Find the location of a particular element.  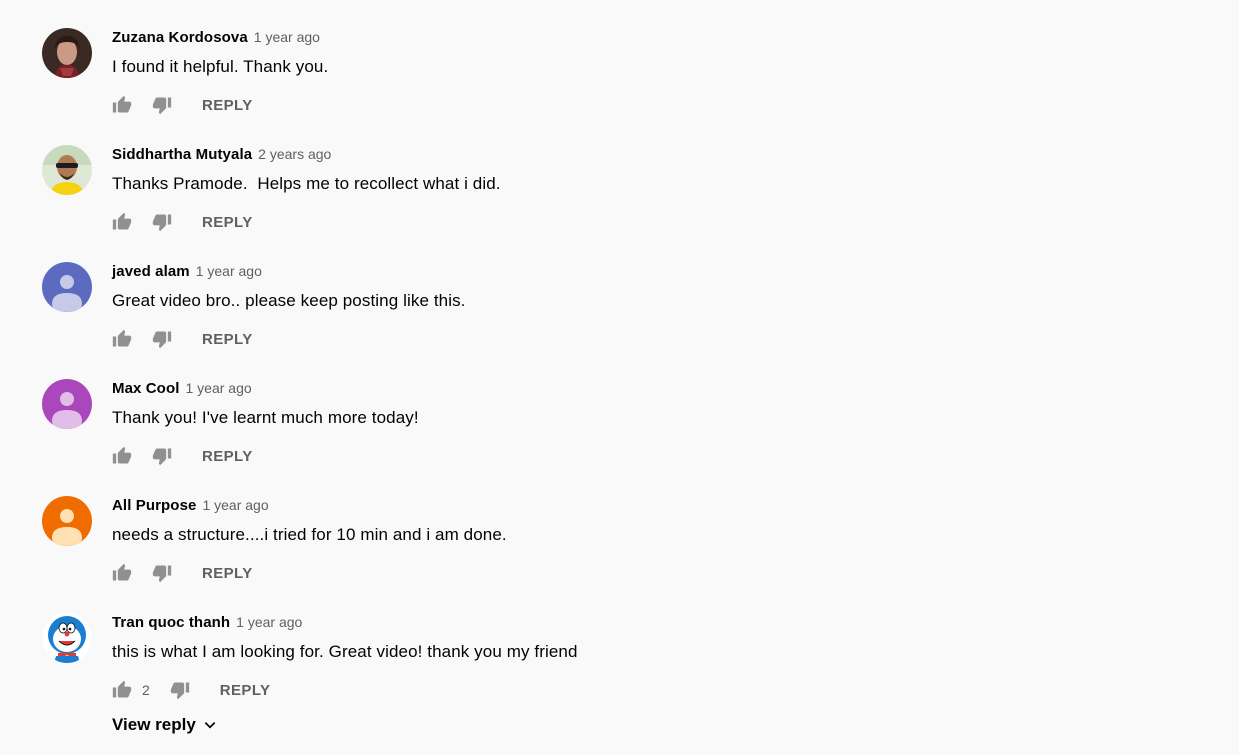

comment-timestamp: 2 years ago is located at coordinates (294, 154).